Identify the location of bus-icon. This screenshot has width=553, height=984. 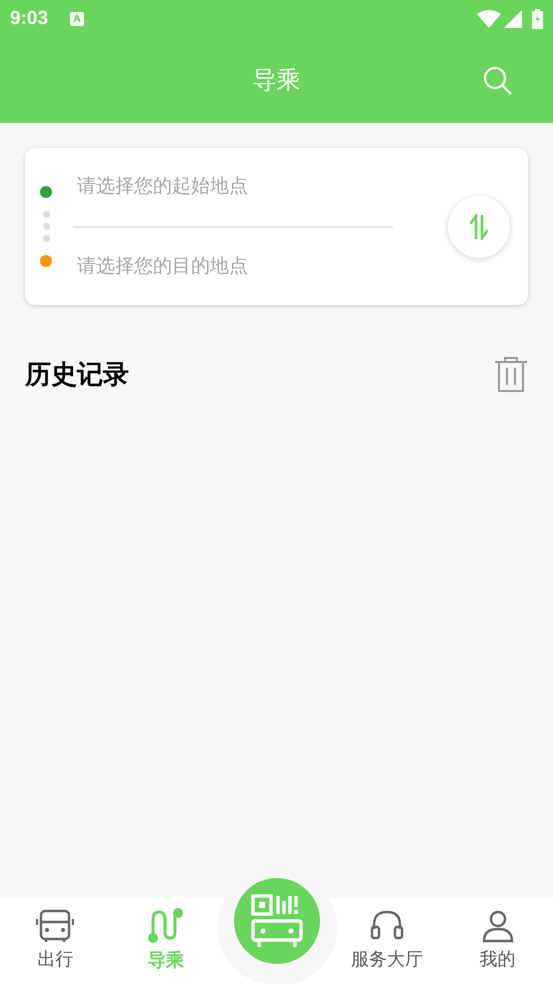
(55, 926).